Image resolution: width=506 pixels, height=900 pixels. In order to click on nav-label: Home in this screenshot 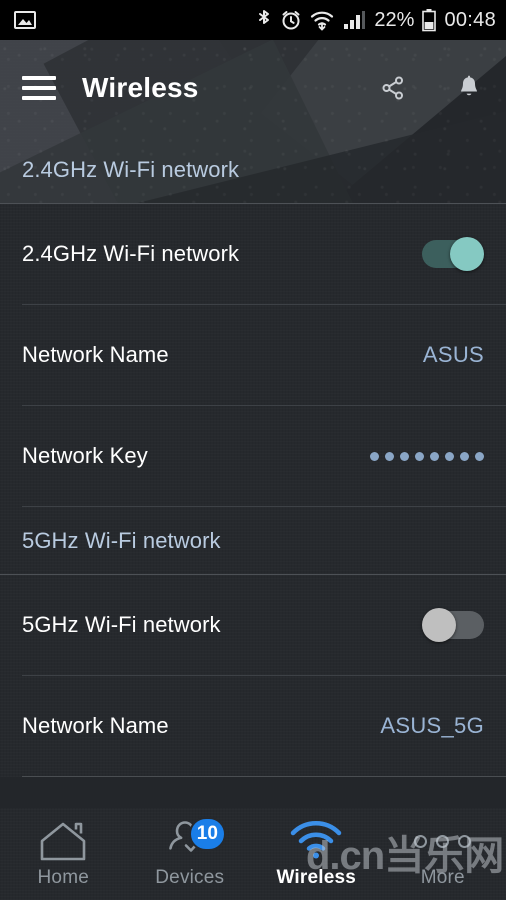, I will do `click(63, 877)`.